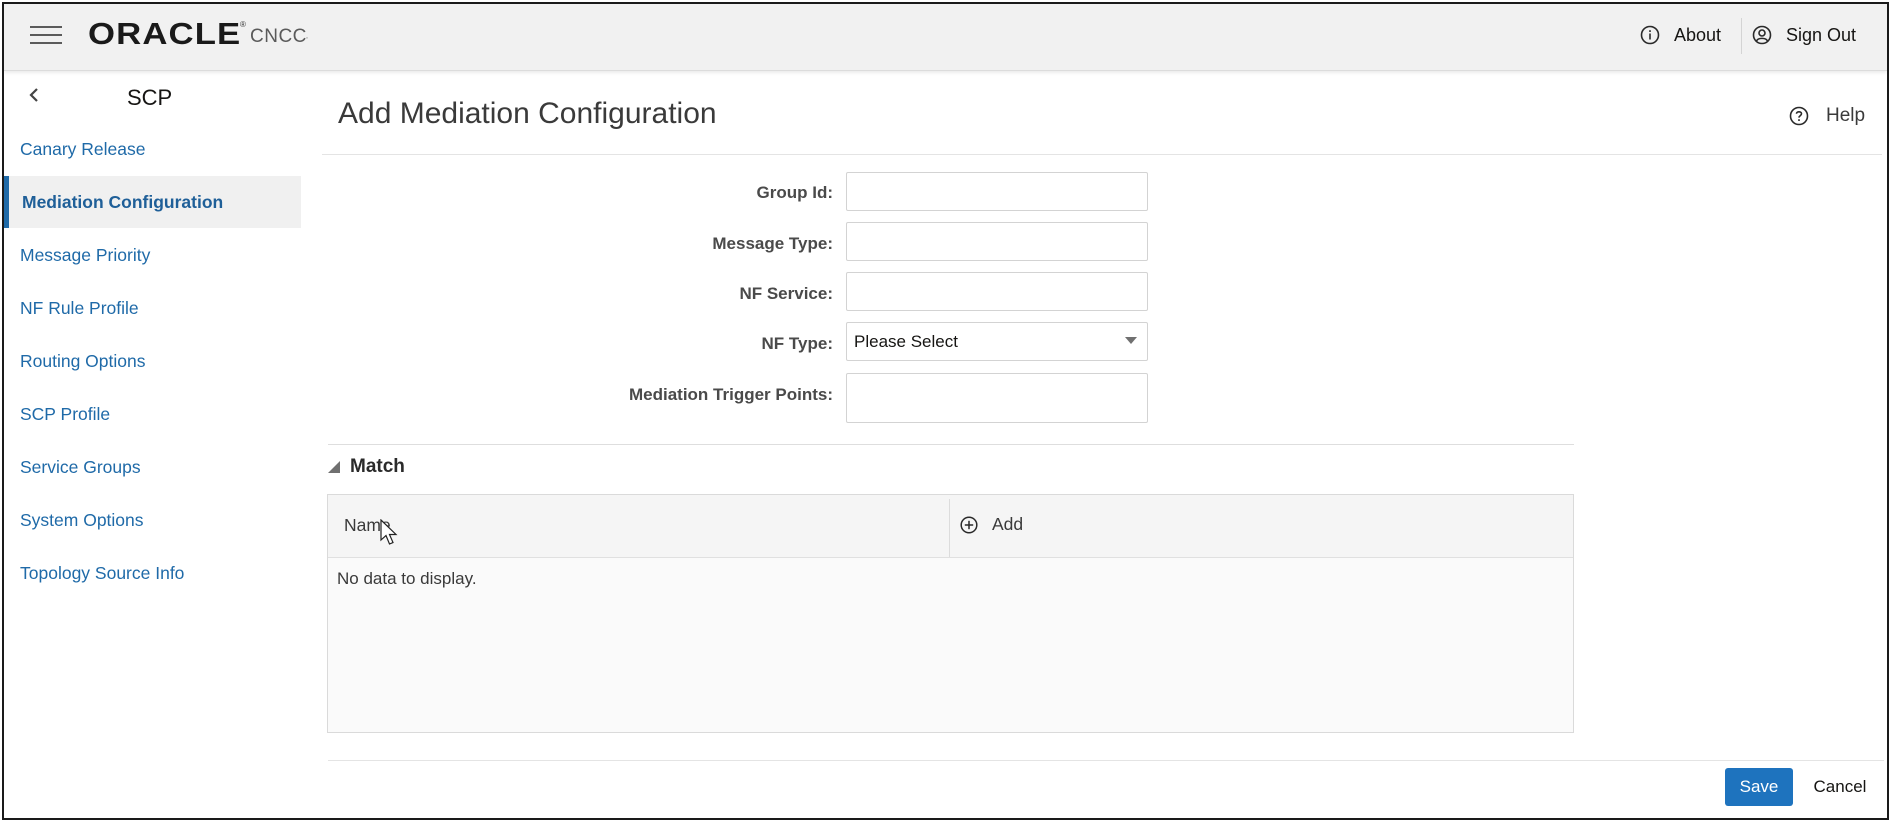 The image size is (1889, 820). I want to click on header-divider, so click(1741, 36).